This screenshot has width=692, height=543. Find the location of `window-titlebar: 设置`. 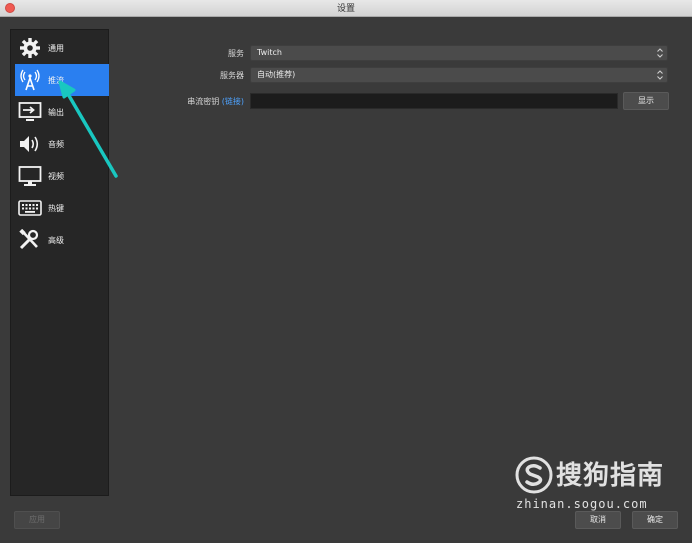

window-titlebar: 设置 is located at coordinates (346, 8).